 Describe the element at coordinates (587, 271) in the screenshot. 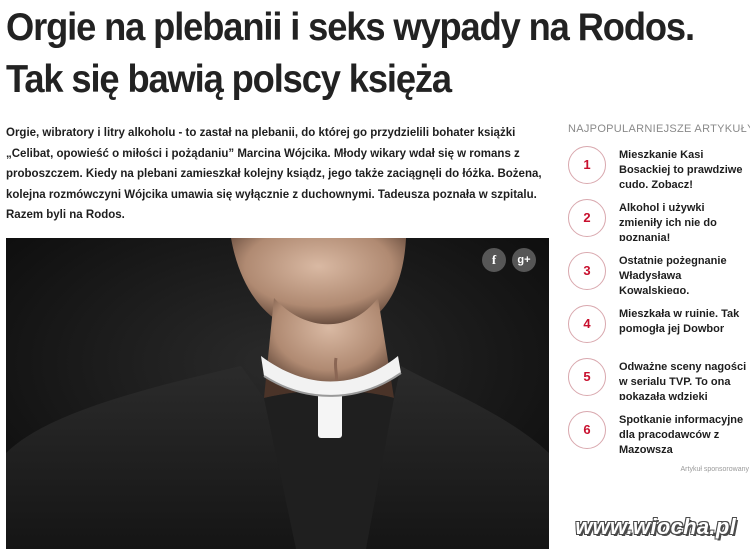

I see `rank-badge: 3` at that location.